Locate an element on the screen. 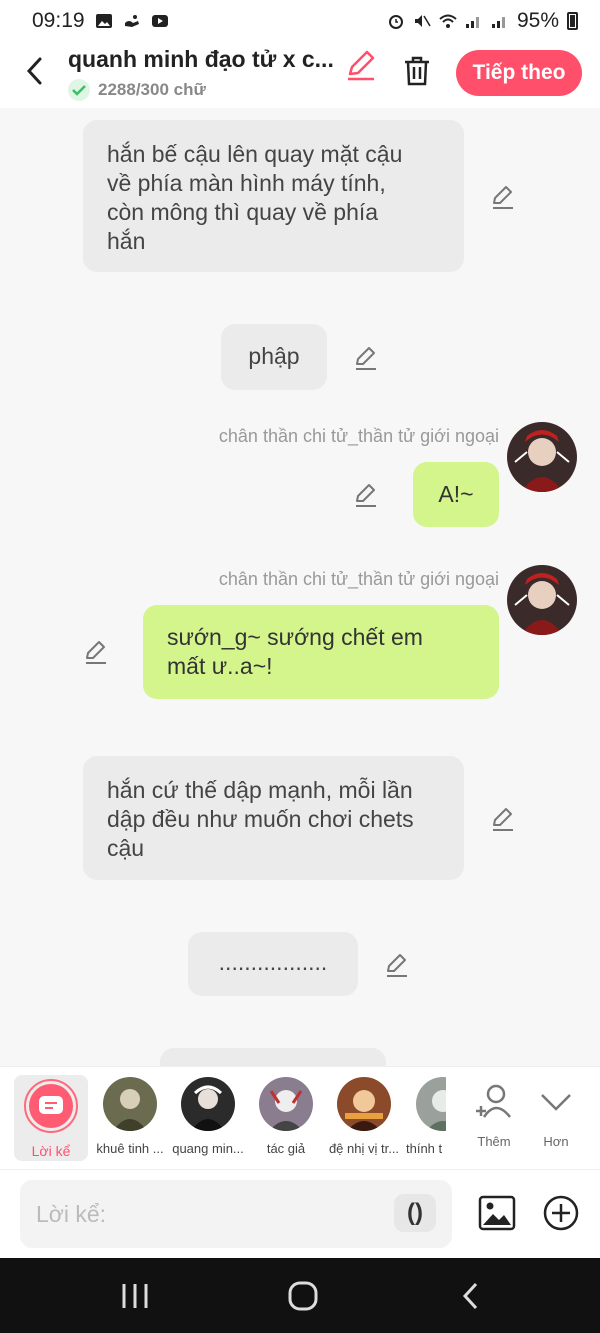 The height and width of the screenshot is (1333, 600). insert-image-button is located at coordinates (497, 1213).